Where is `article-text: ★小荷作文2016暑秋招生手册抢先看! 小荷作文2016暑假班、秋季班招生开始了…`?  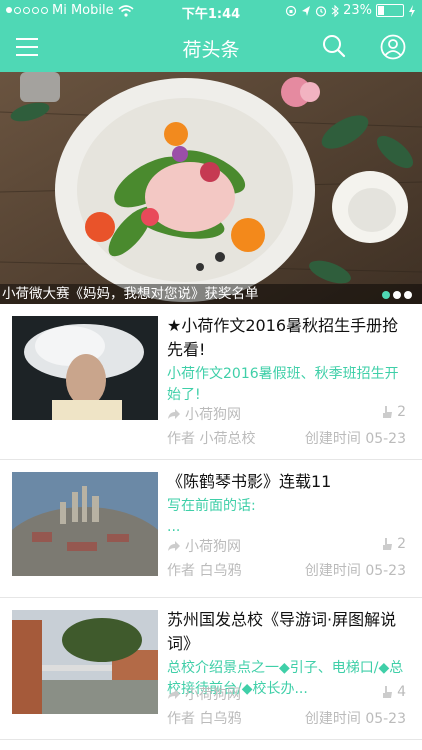
article-text: ★小荷作文2016暑秋招生手册抢先看! 小荷作文2016暑假班、秋季班招生开始了… is located at coordinates (286, 360).